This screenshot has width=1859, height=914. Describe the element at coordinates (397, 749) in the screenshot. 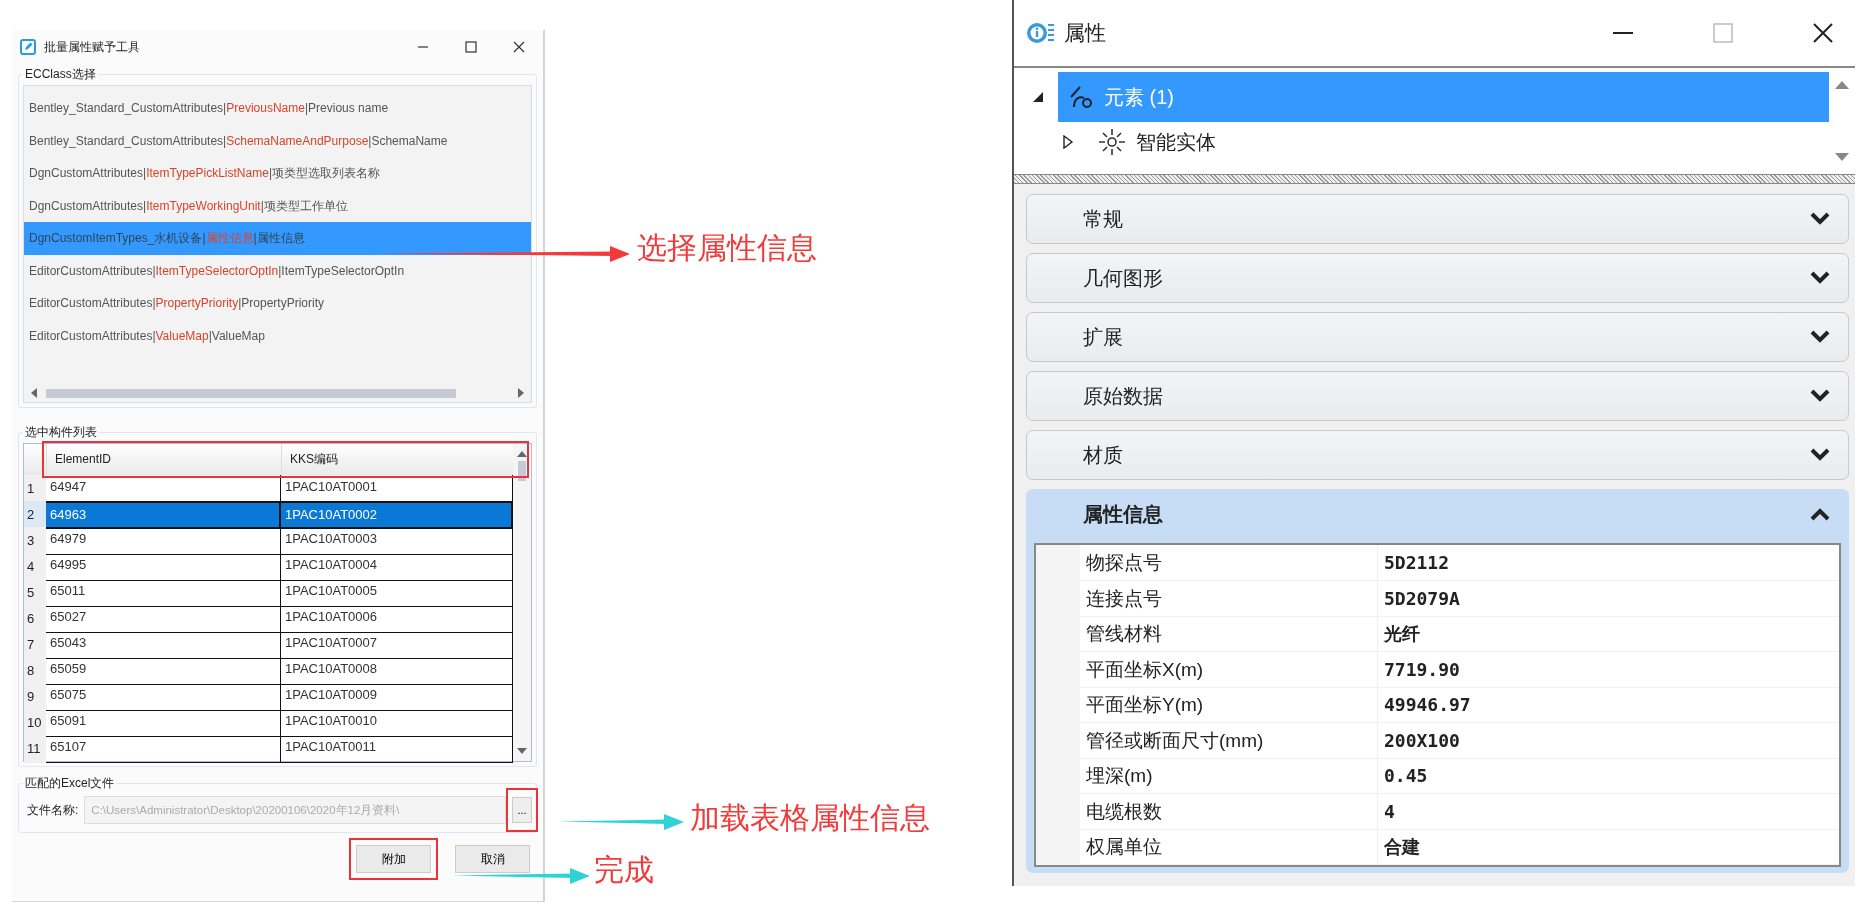

I see `table-cell: 1PAC10AT0011` at that location.